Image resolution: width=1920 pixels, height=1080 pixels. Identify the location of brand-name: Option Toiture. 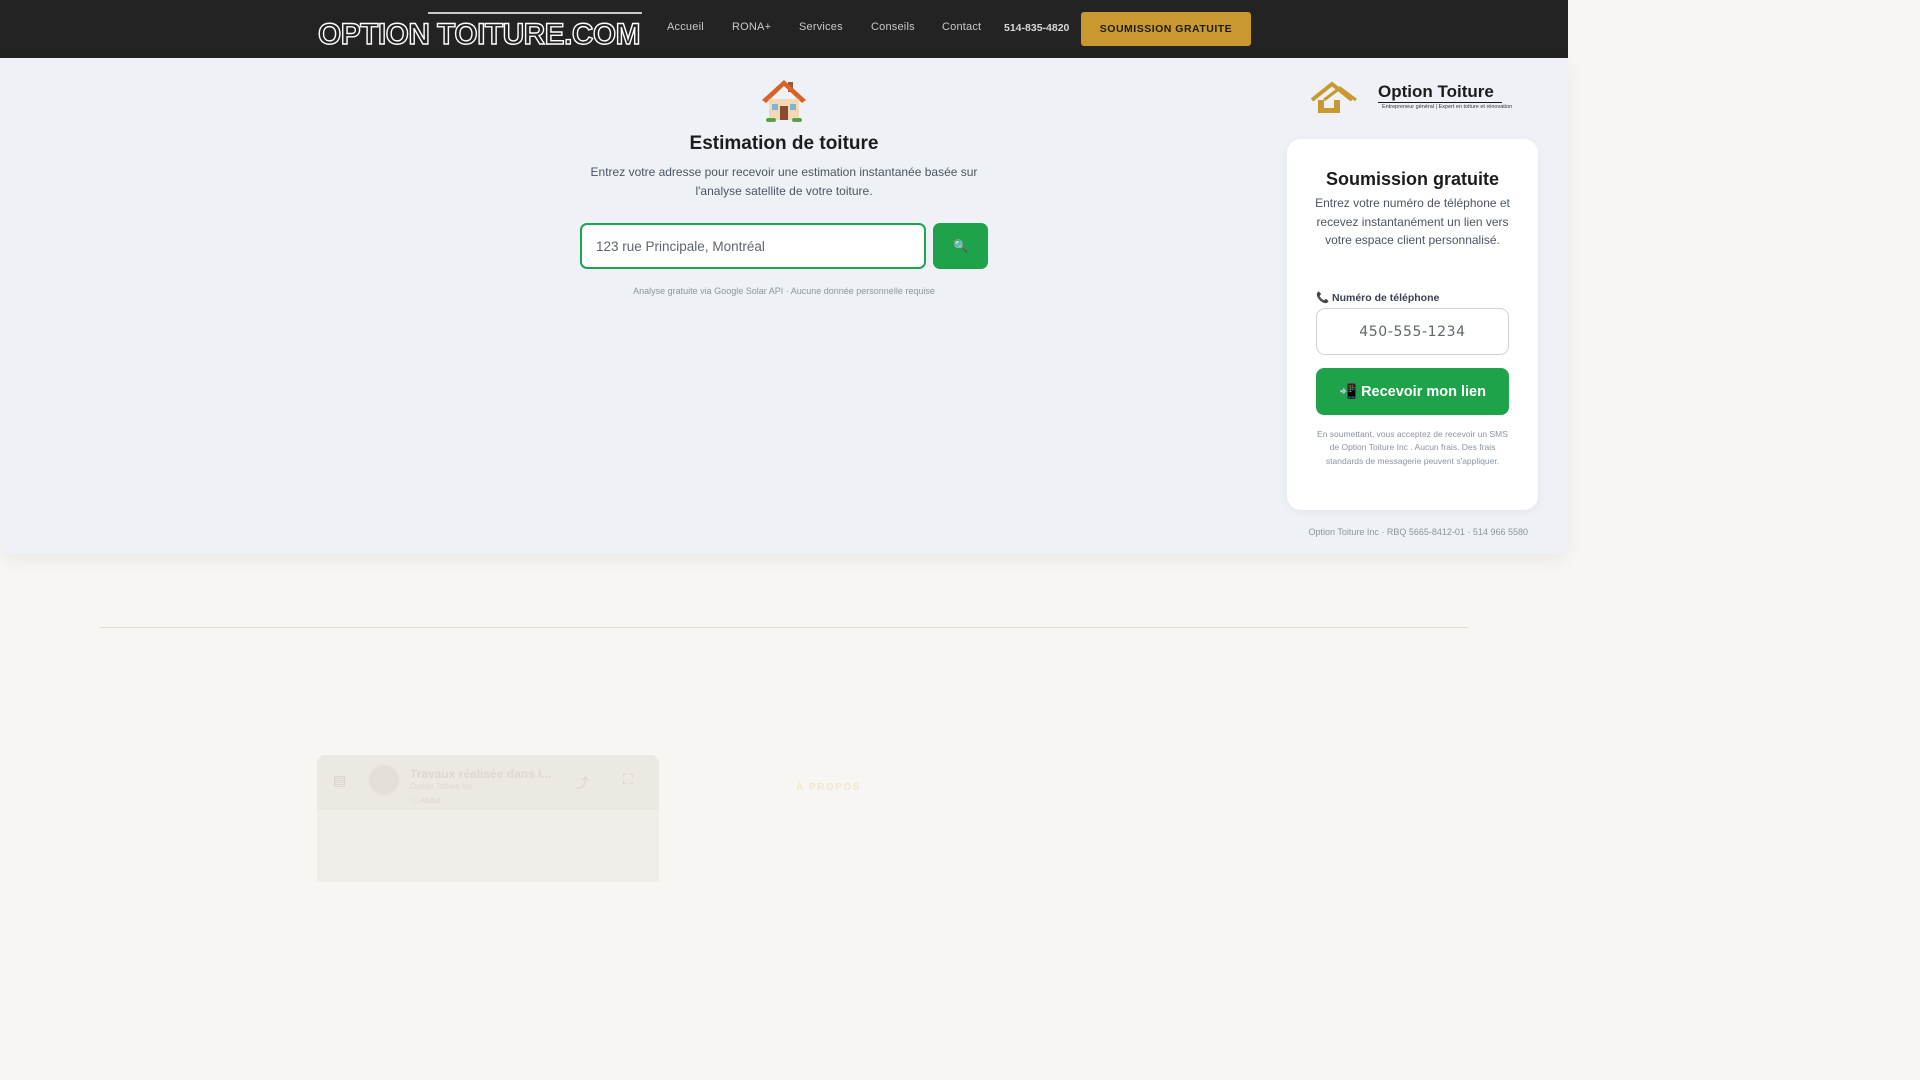
(1436, 91).